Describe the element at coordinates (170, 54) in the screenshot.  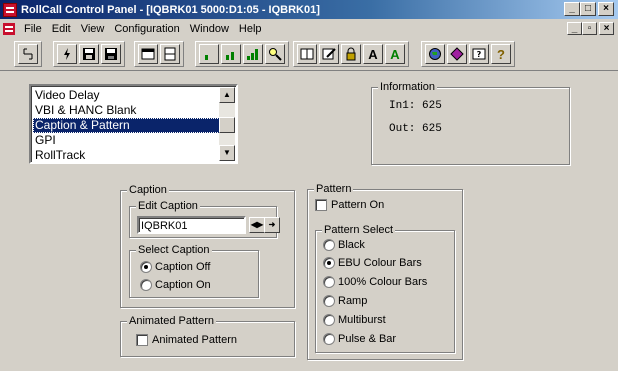
I see `window-split-icon` at that location.